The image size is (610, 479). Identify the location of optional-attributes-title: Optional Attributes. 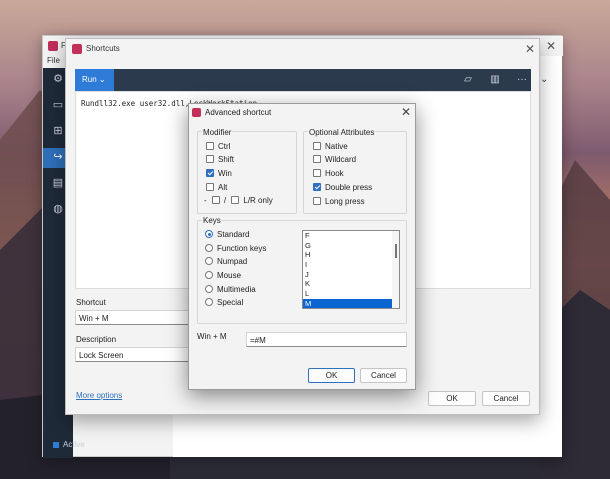
(342, 132).